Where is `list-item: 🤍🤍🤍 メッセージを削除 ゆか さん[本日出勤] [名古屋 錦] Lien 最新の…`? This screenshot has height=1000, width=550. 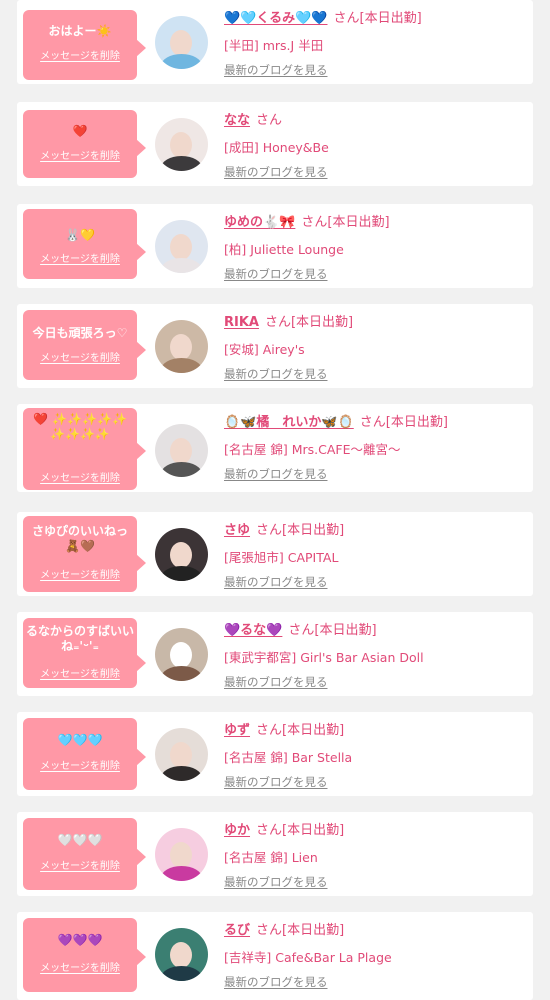 list-item: 🤍🤍🤍 メッセージを削除 ゆか さん[本日出勤] [名古屋 錦] Lien 最新の… is located at coordinates (275, 854).